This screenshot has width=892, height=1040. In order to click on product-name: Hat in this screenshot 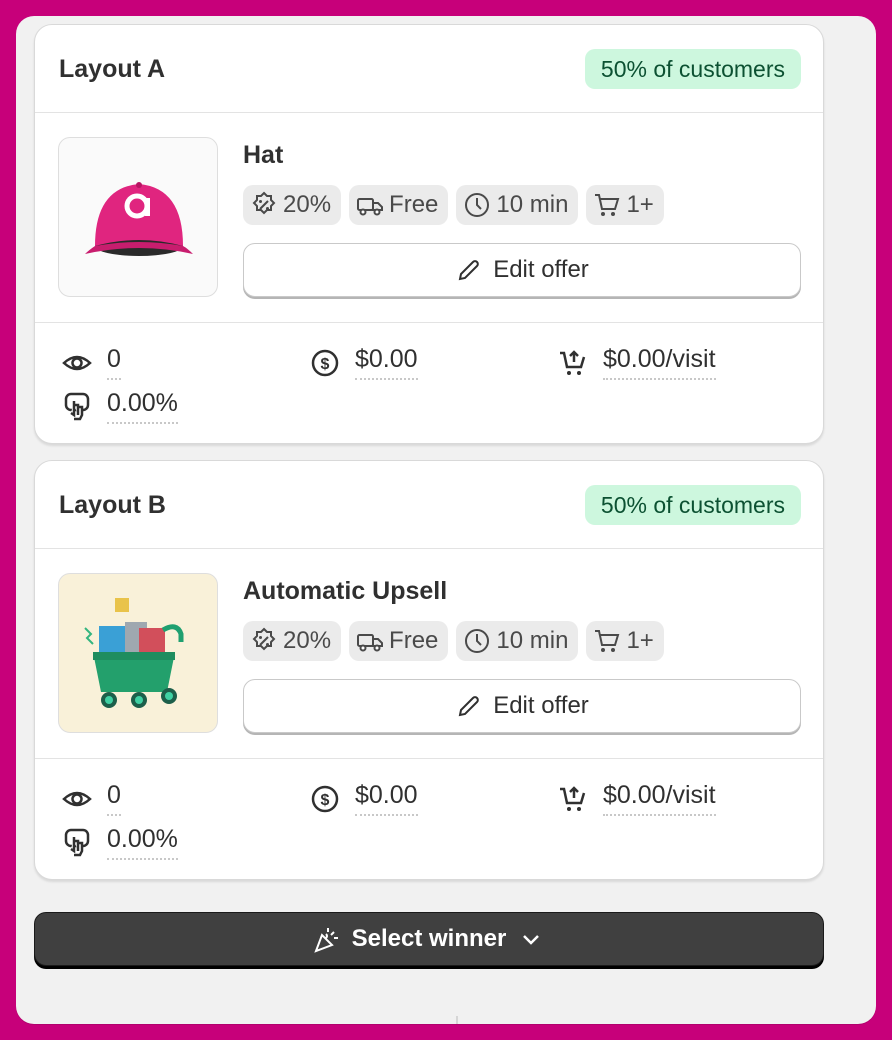, I will do `click(263, 155)`.